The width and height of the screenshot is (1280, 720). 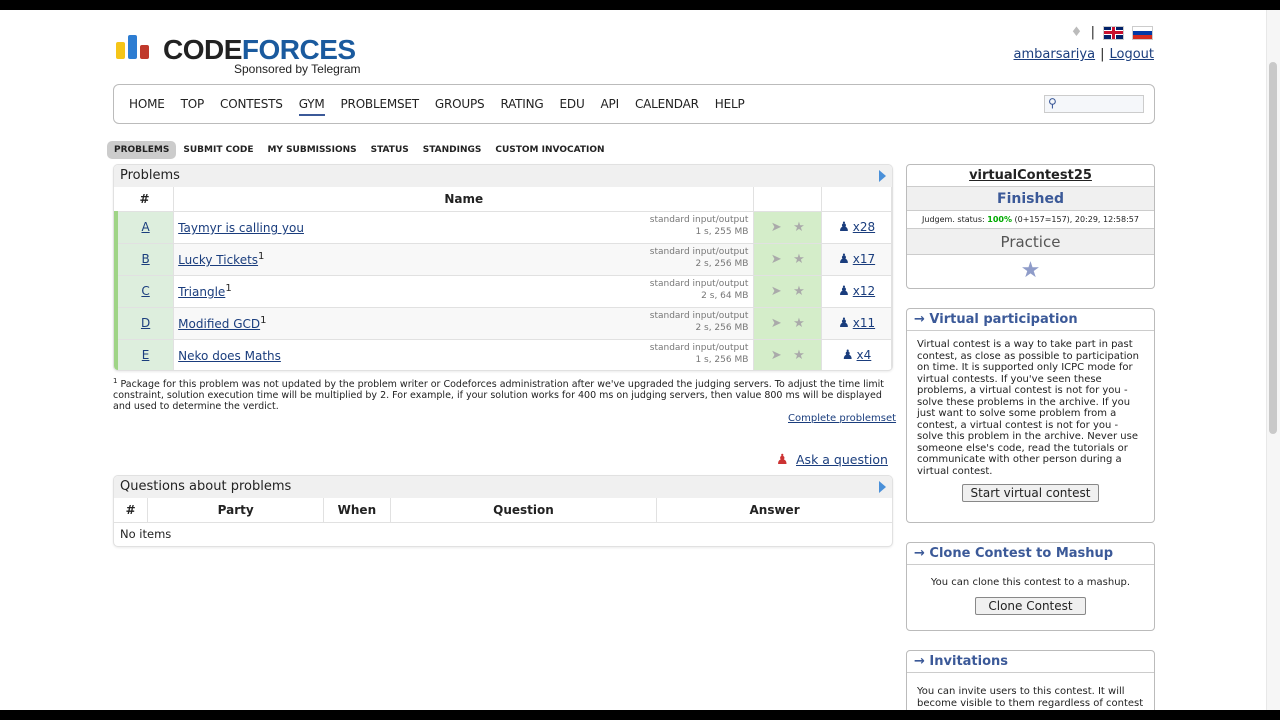 I want to click on tab-standings: STANDINGS, so click(x=452, y=150).